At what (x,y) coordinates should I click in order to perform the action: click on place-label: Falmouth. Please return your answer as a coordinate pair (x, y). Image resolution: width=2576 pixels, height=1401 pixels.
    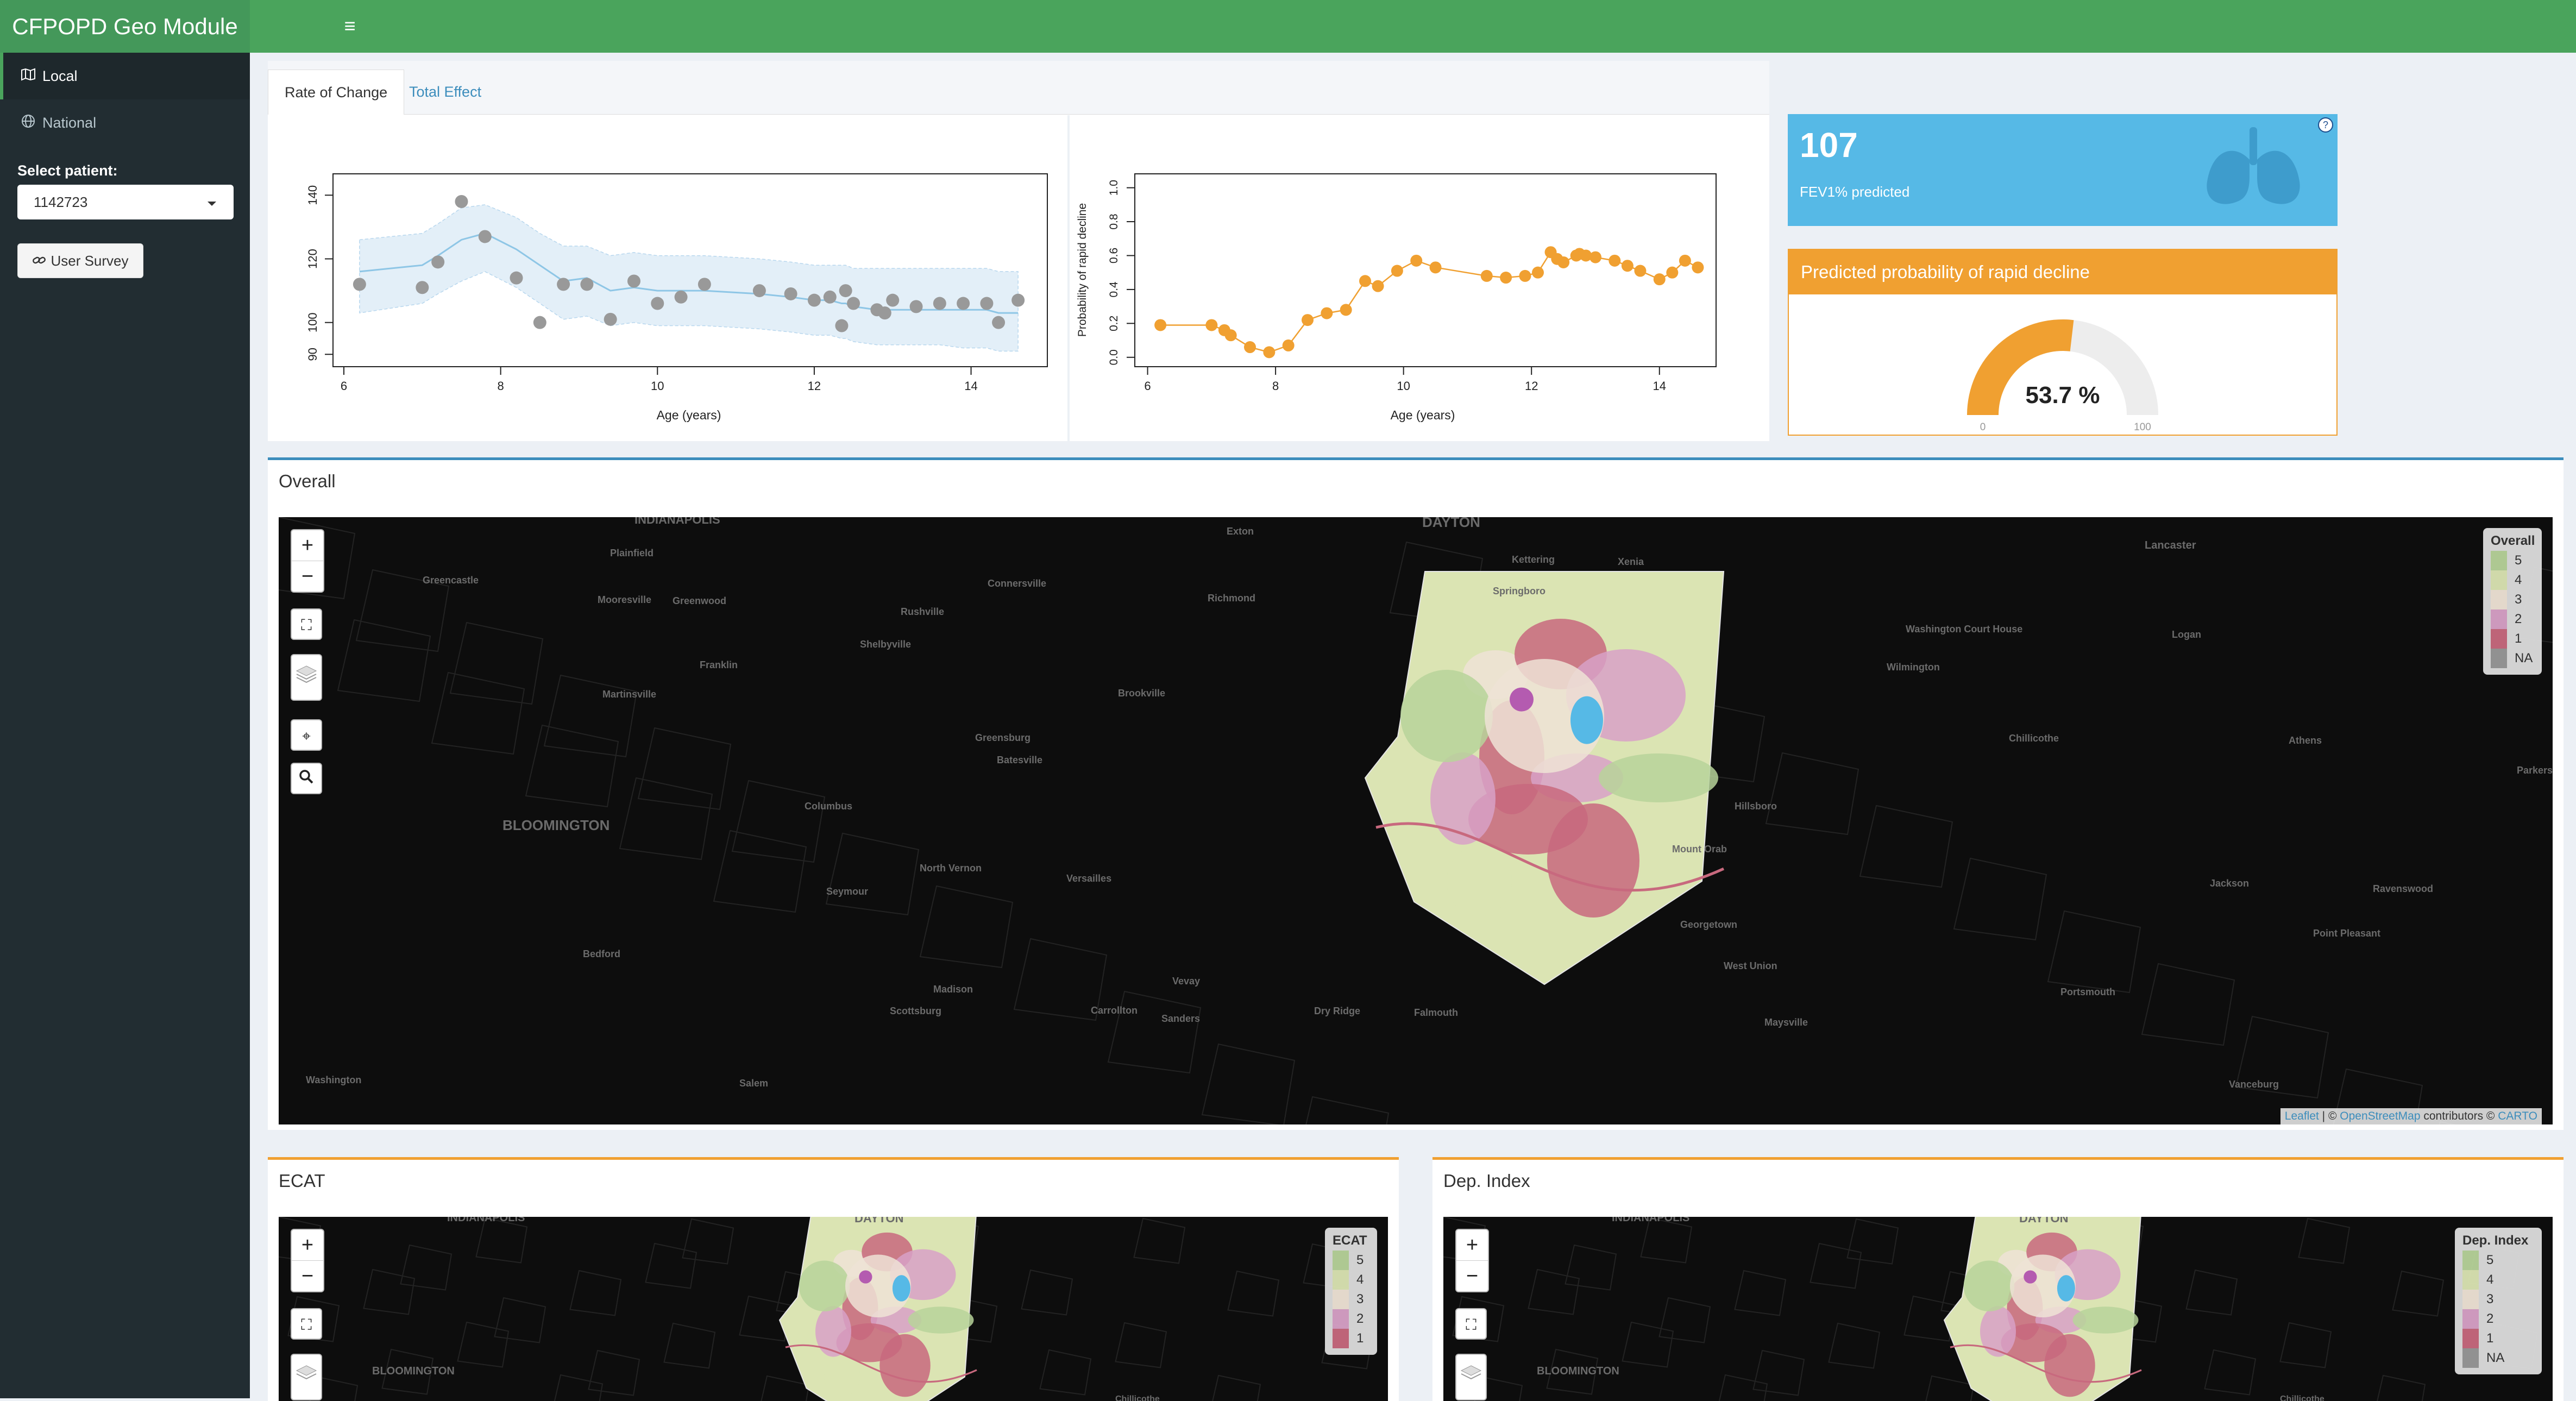
    Looking at the image, I should click on (1436, 1012).